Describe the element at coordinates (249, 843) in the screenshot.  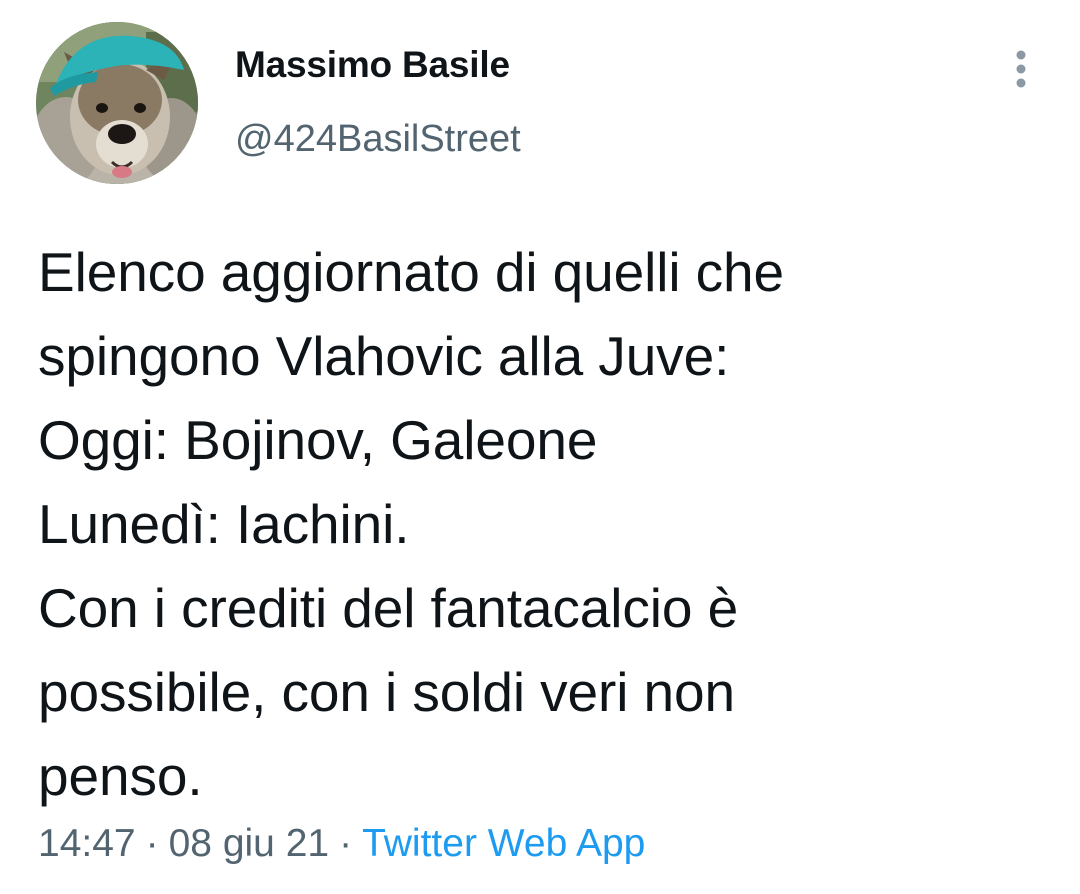
I see `tweet-date: 08 giu 21` at that location.